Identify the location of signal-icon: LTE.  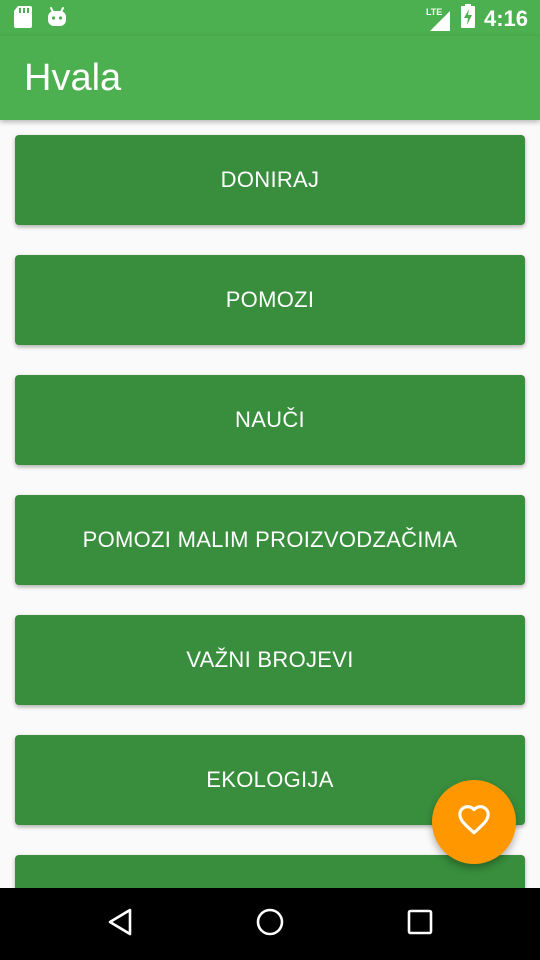
(438, 19).